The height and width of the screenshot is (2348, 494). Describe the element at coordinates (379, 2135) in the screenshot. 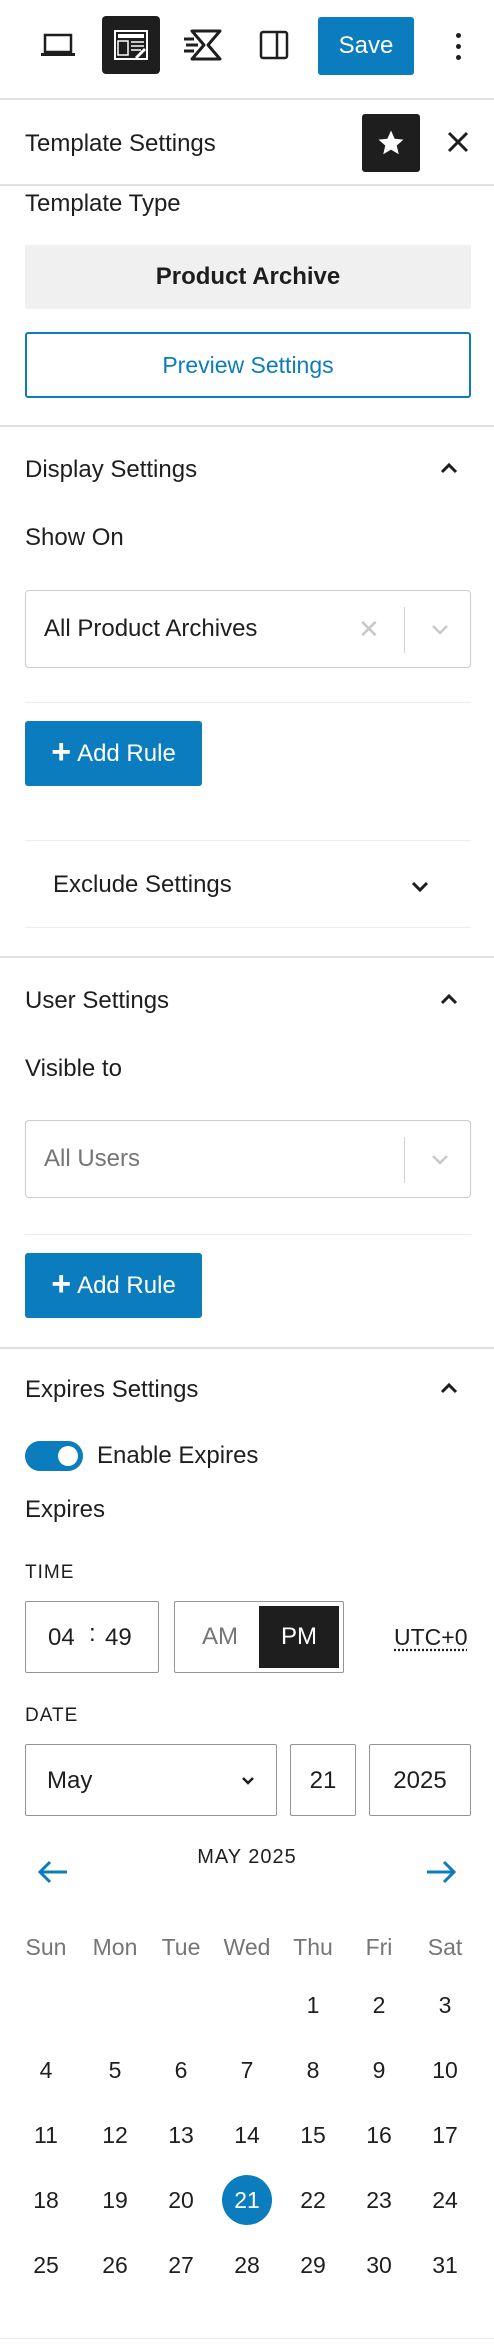

I see `calendar-day: 16` at that location.